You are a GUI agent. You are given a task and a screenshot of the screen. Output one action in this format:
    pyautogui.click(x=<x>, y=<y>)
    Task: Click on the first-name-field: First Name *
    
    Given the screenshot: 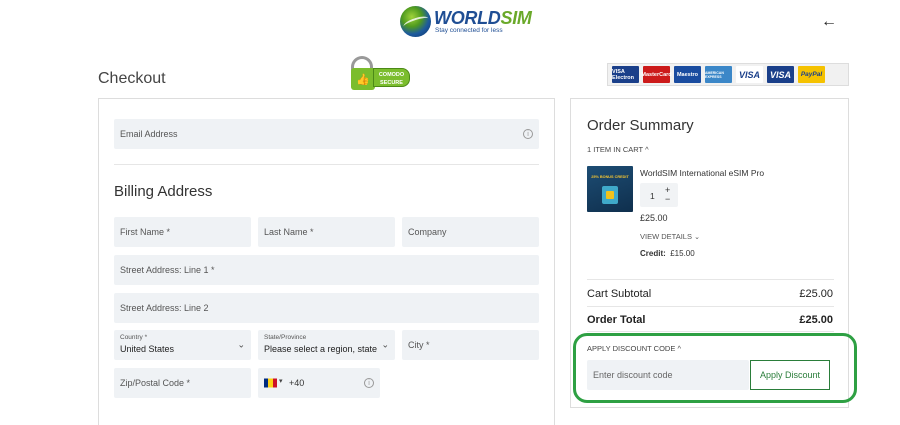 What is the action you would take?
    pyautogui.click(x=182, y=232)
    